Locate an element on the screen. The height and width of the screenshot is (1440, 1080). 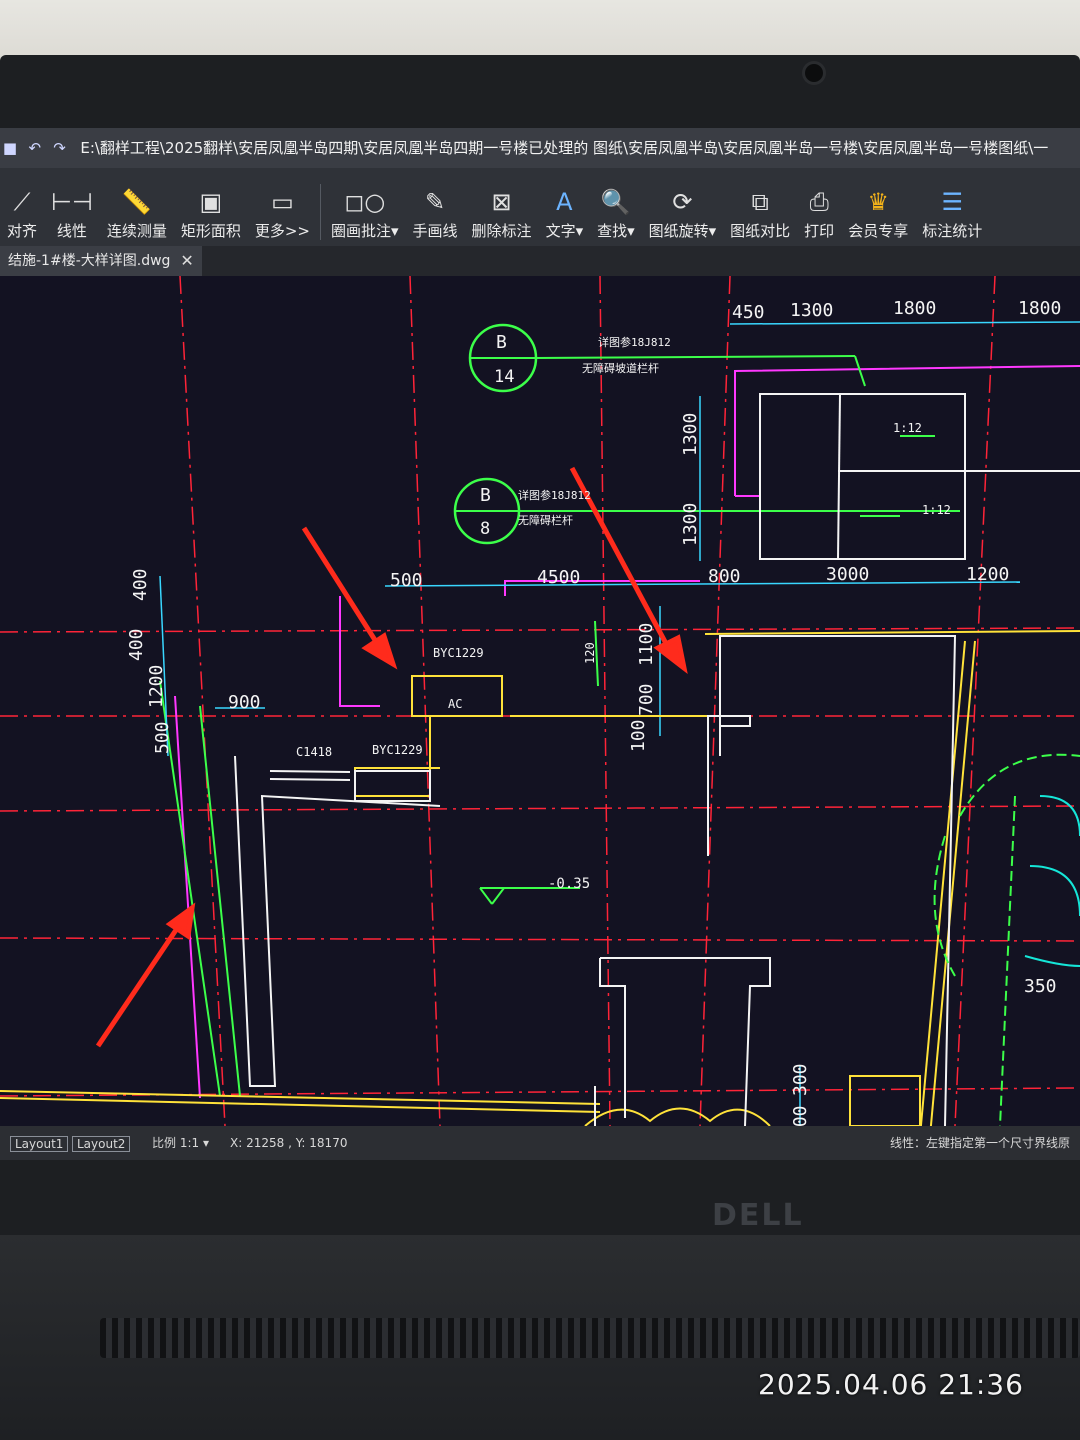
tool-freehand: ✎ 手画线 is located at coordinates (435, 209).